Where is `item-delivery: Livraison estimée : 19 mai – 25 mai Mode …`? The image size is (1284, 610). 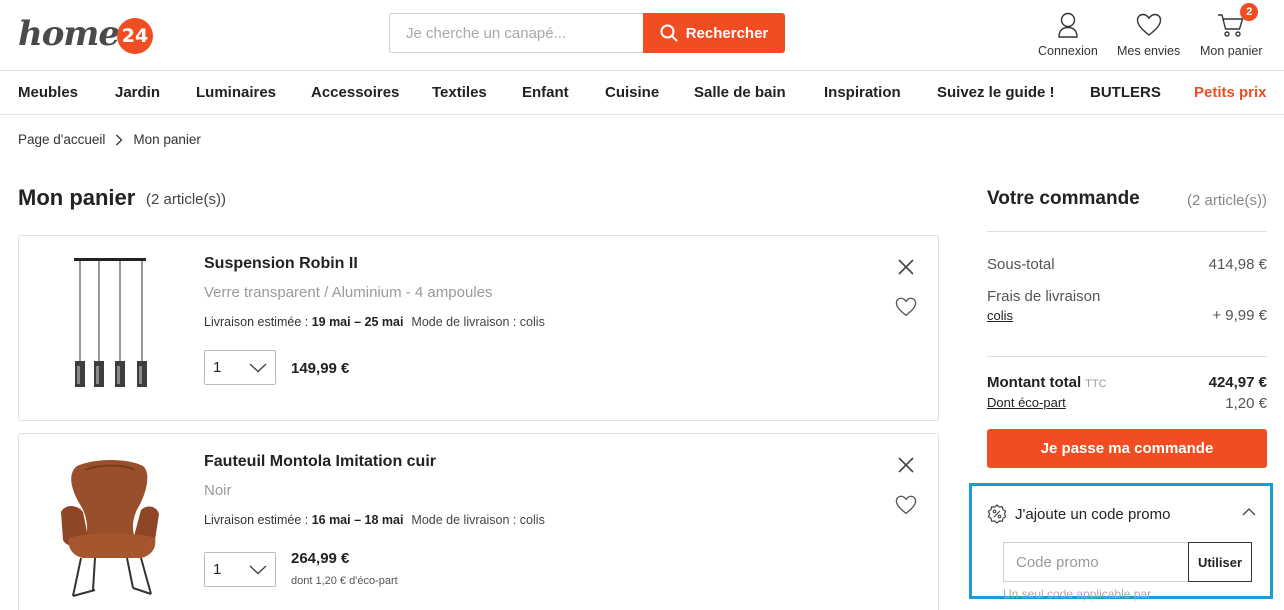 item-delivery: Livraison estimée : 19 mai – 25 mai Mode … is located at coordinates (374, 322).